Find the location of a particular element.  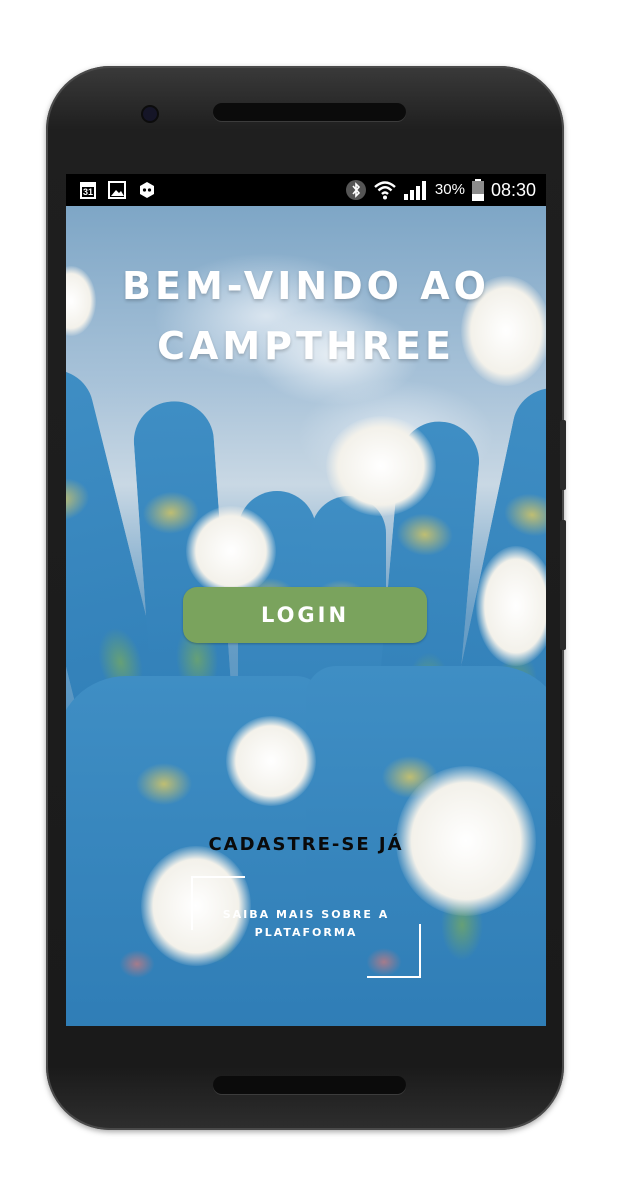

learn-more-button: SAIBA MAIS SOBRE A PLATAFORMA is located at coordinates (306, 927).